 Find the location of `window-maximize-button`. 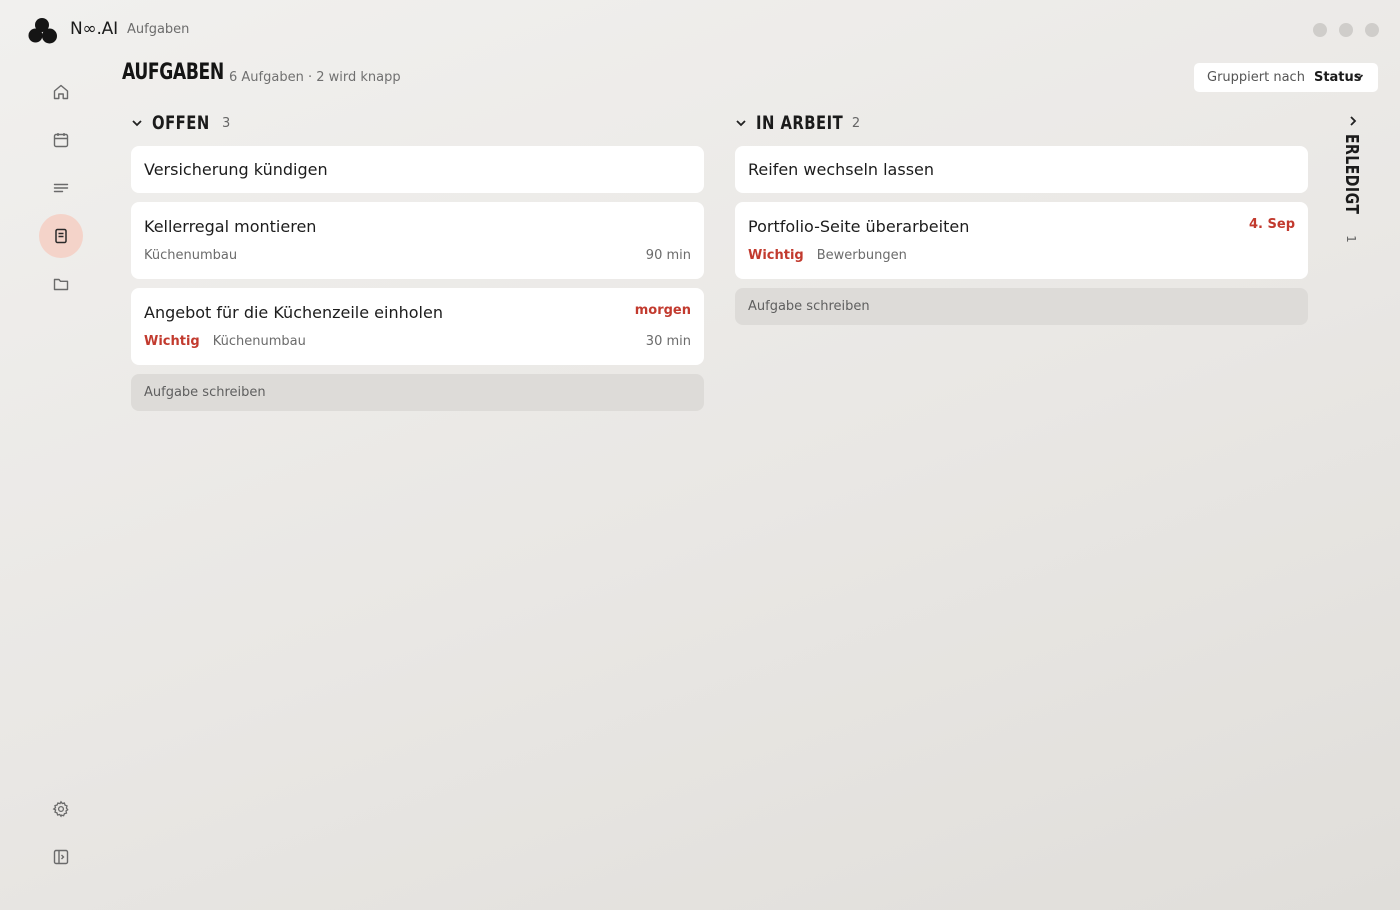

window-maximize-button is located at coordinates (1346, 30).